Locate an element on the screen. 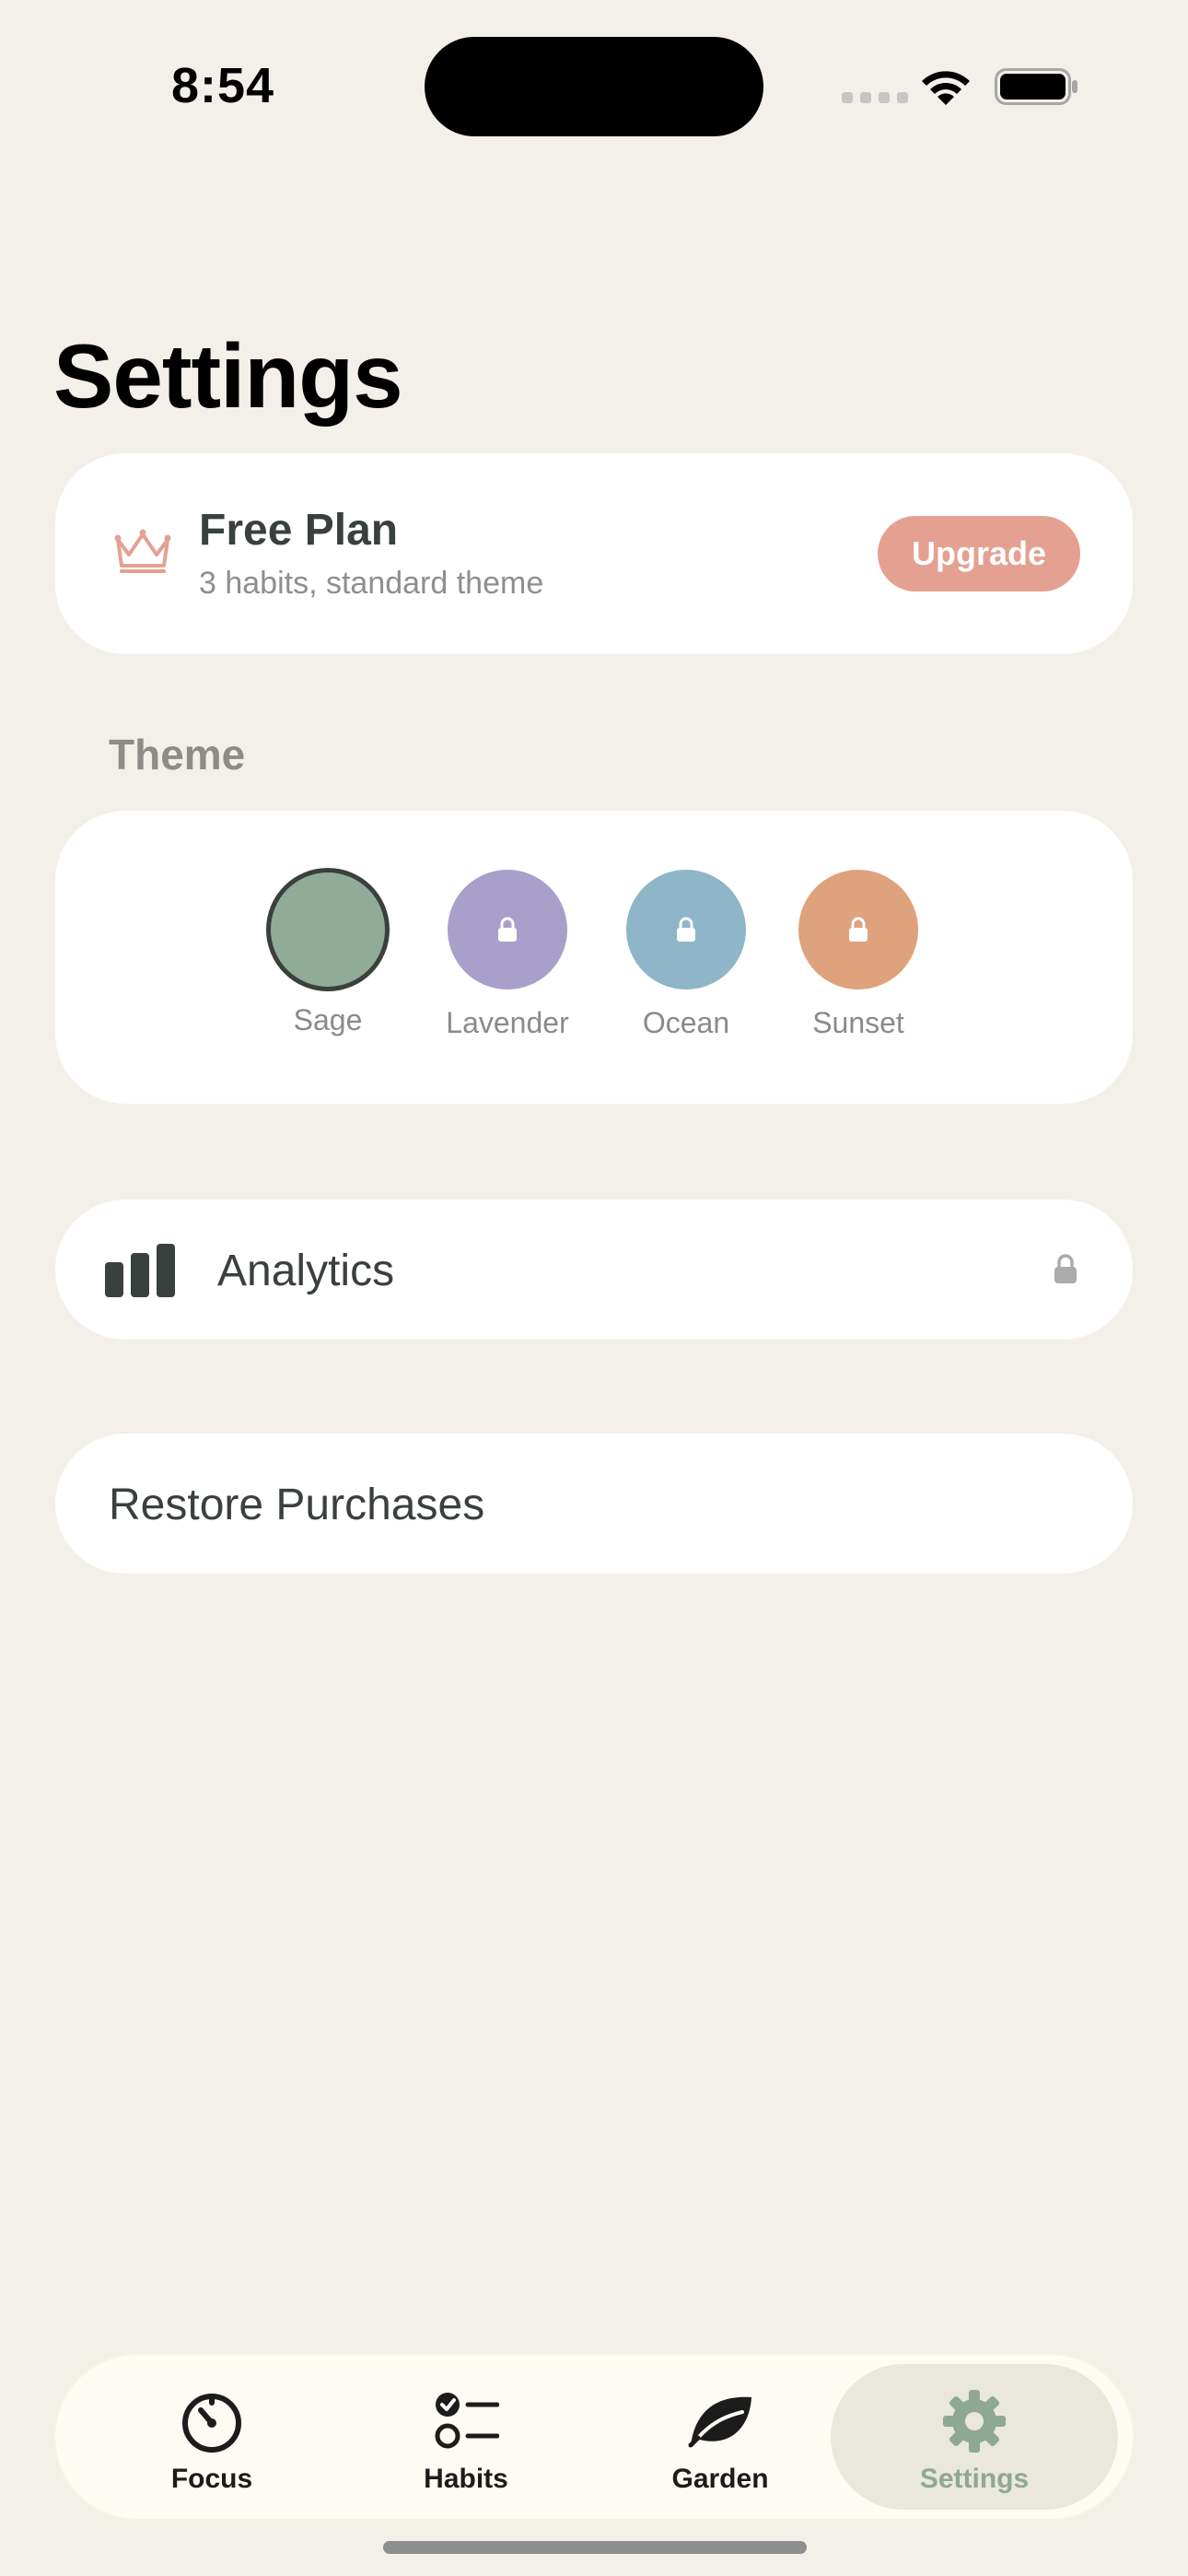 The image size is (1188, 2576). ocean-swatch is located at coordinates (686, 929).